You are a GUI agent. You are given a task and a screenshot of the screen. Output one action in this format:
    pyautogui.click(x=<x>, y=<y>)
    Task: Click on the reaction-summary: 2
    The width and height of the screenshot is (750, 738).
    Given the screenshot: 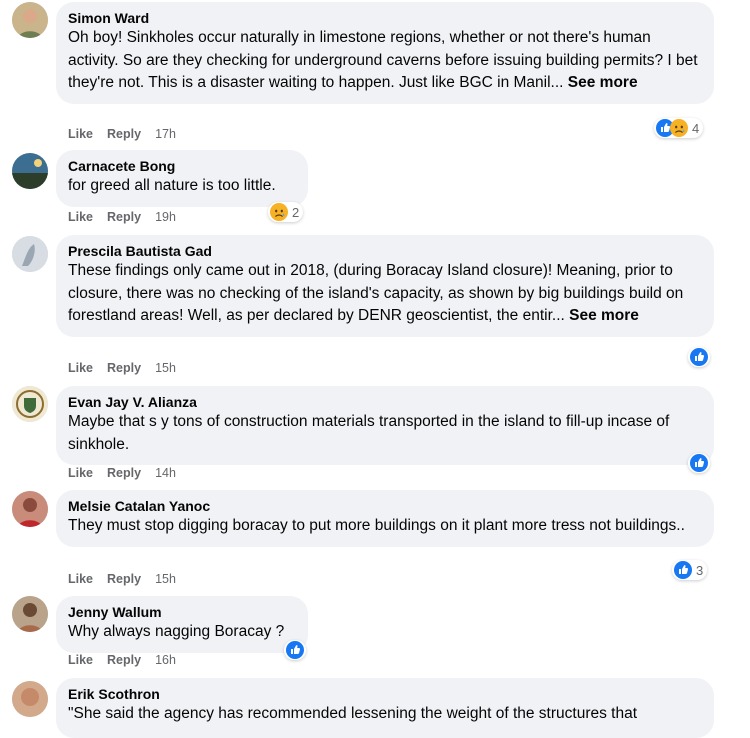 What is the action you would take?
    pyautogui.click(x=286, y=212)
    